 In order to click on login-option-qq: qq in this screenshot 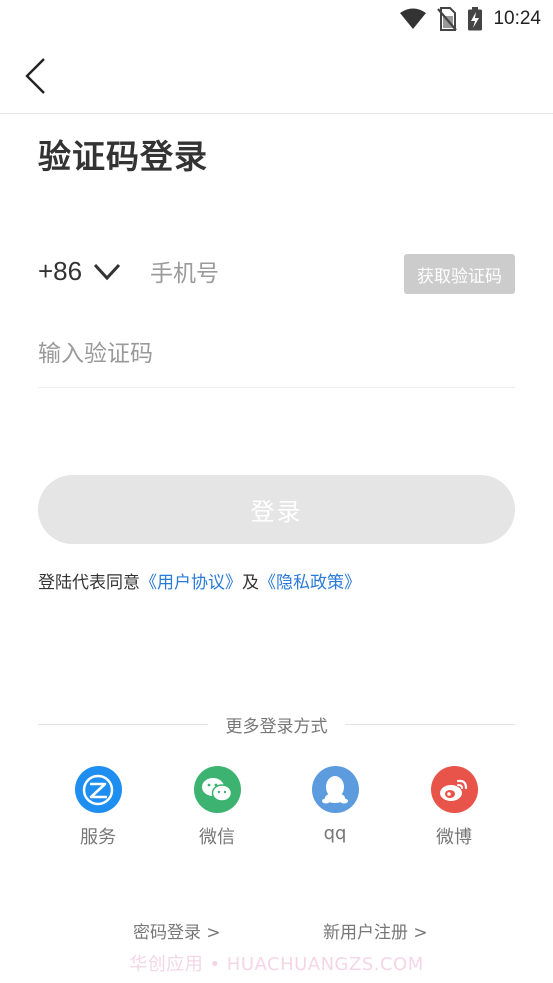, I will do `click(335, 805)`.